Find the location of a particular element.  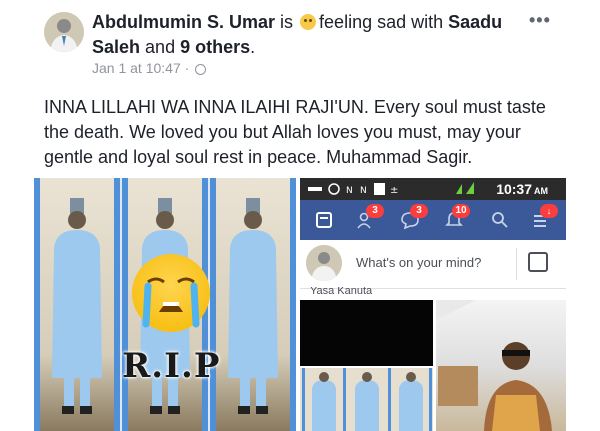

post-meta: Jan 1 at 10:47 · is located at coordinates (149, 68).